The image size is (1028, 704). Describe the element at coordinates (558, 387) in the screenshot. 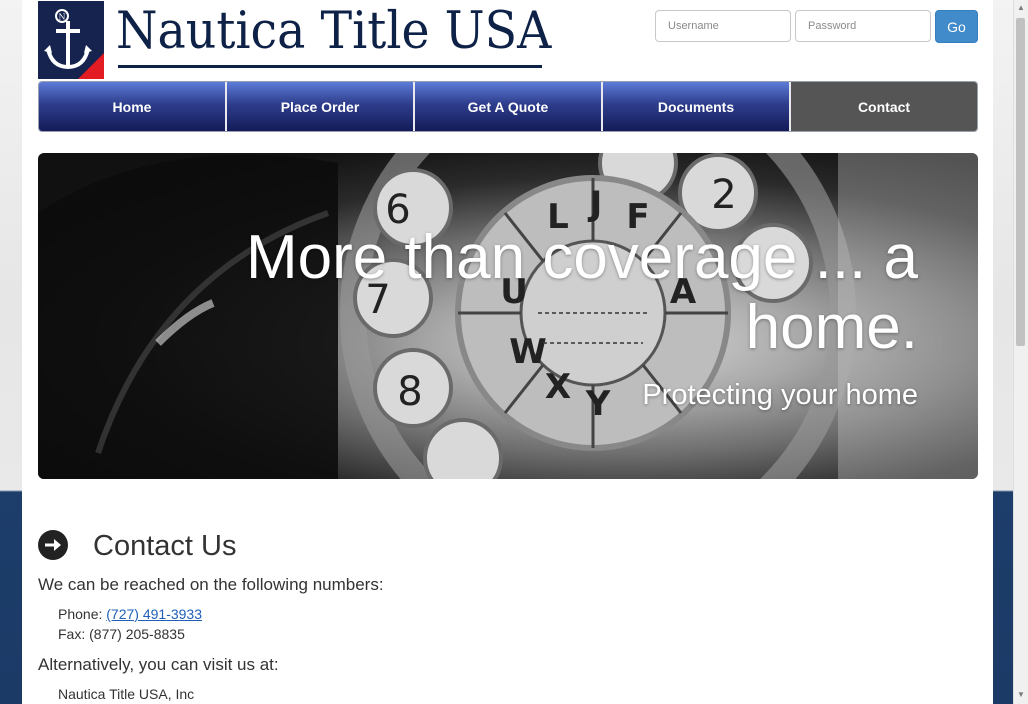

I see `svg-text: X` at that location.